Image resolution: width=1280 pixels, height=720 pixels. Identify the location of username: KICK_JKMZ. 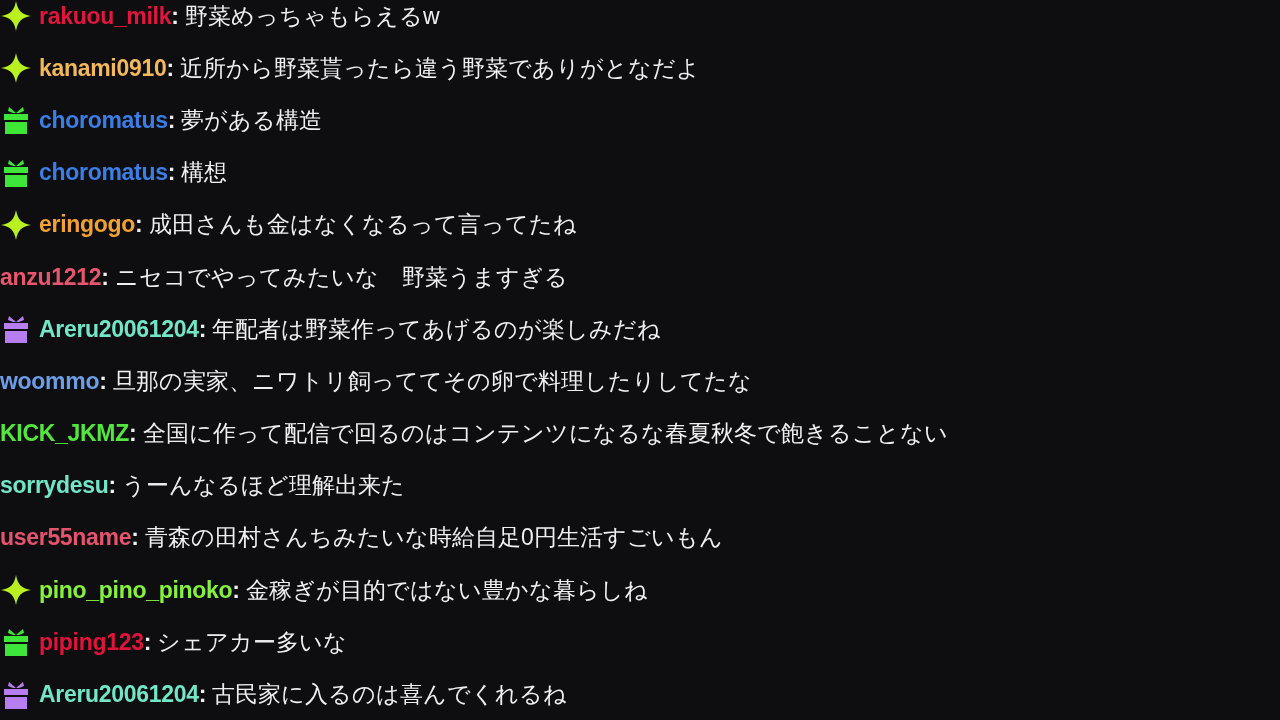
(64, 434).